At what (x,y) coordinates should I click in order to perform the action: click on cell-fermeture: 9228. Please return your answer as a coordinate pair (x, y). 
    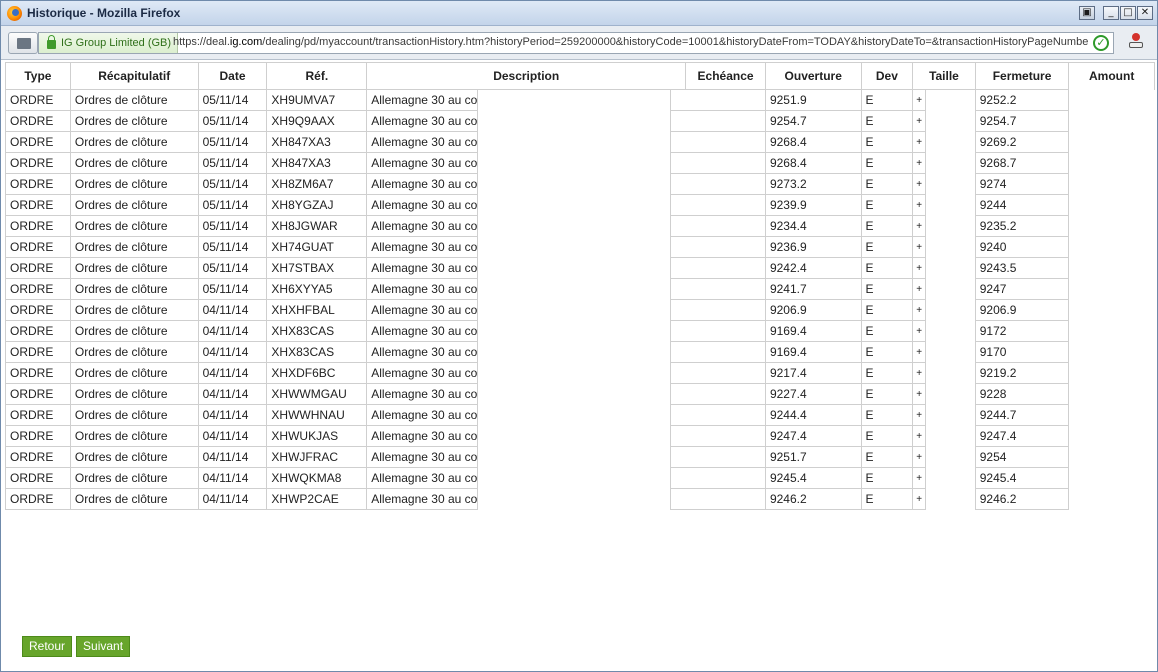
    Looking at the image, I should click on (1022, 394).